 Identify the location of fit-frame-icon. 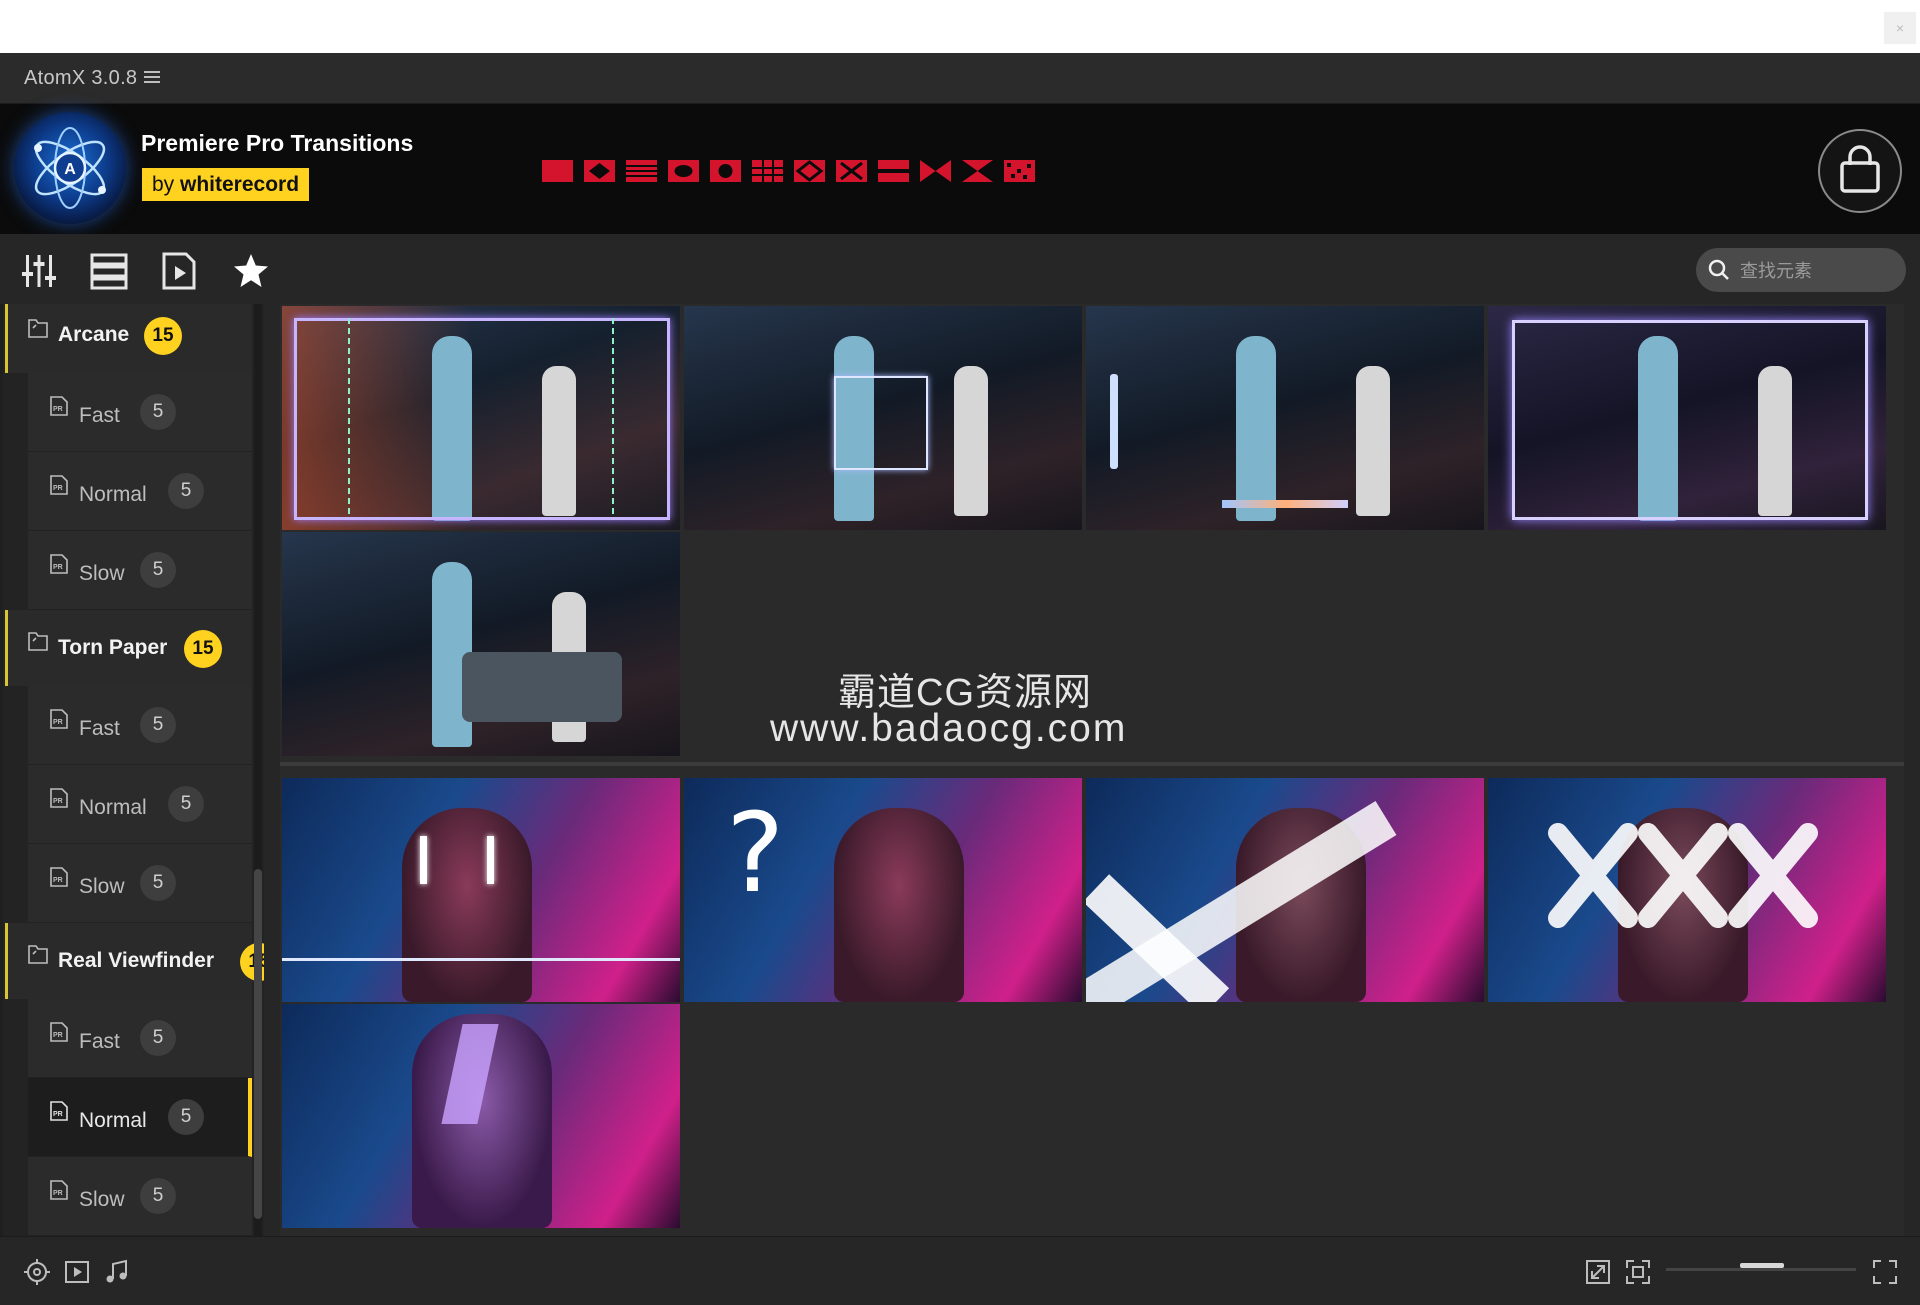
(1638, 1272).